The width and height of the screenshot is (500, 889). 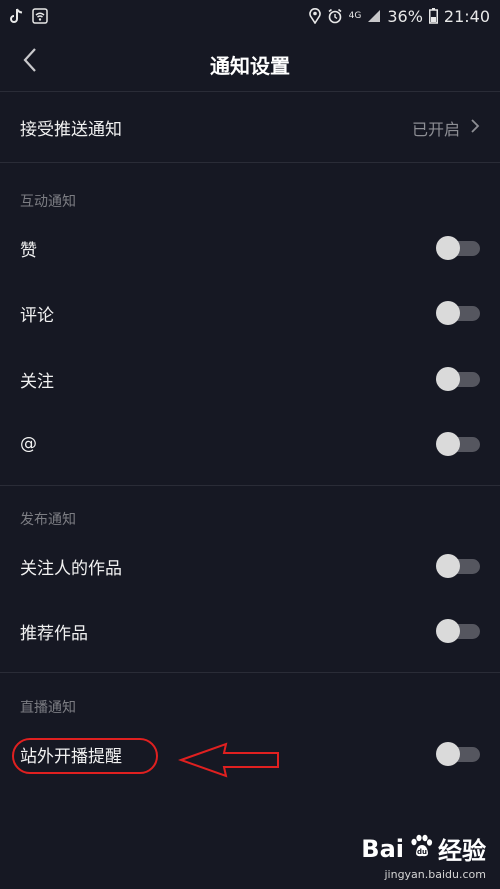 I want to click on section-header-interaction: 互动通知, so click(x=48, y=202).